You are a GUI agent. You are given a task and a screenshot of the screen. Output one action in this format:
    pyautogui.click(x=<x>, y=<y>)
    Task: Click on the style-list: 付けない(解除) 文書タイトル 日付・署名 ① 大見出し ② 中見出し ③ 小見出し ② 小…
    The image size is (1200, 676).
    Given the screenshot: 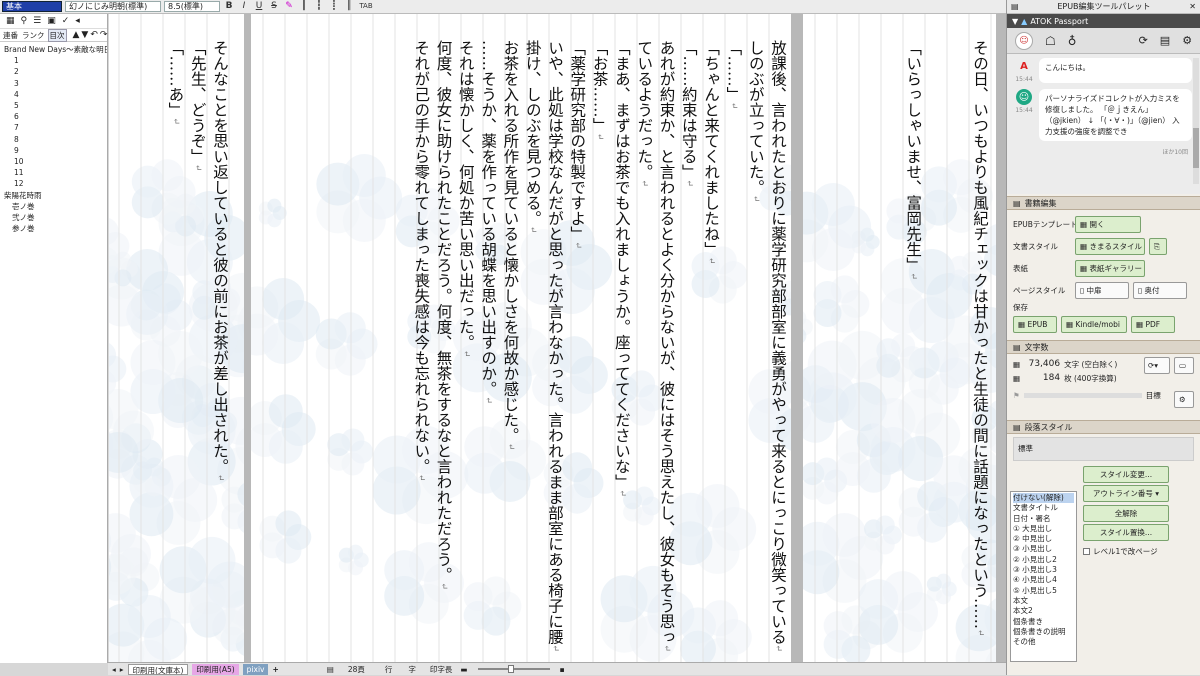 What is the action you would take?
    pyautogui.click(x=1043, y=576)
    